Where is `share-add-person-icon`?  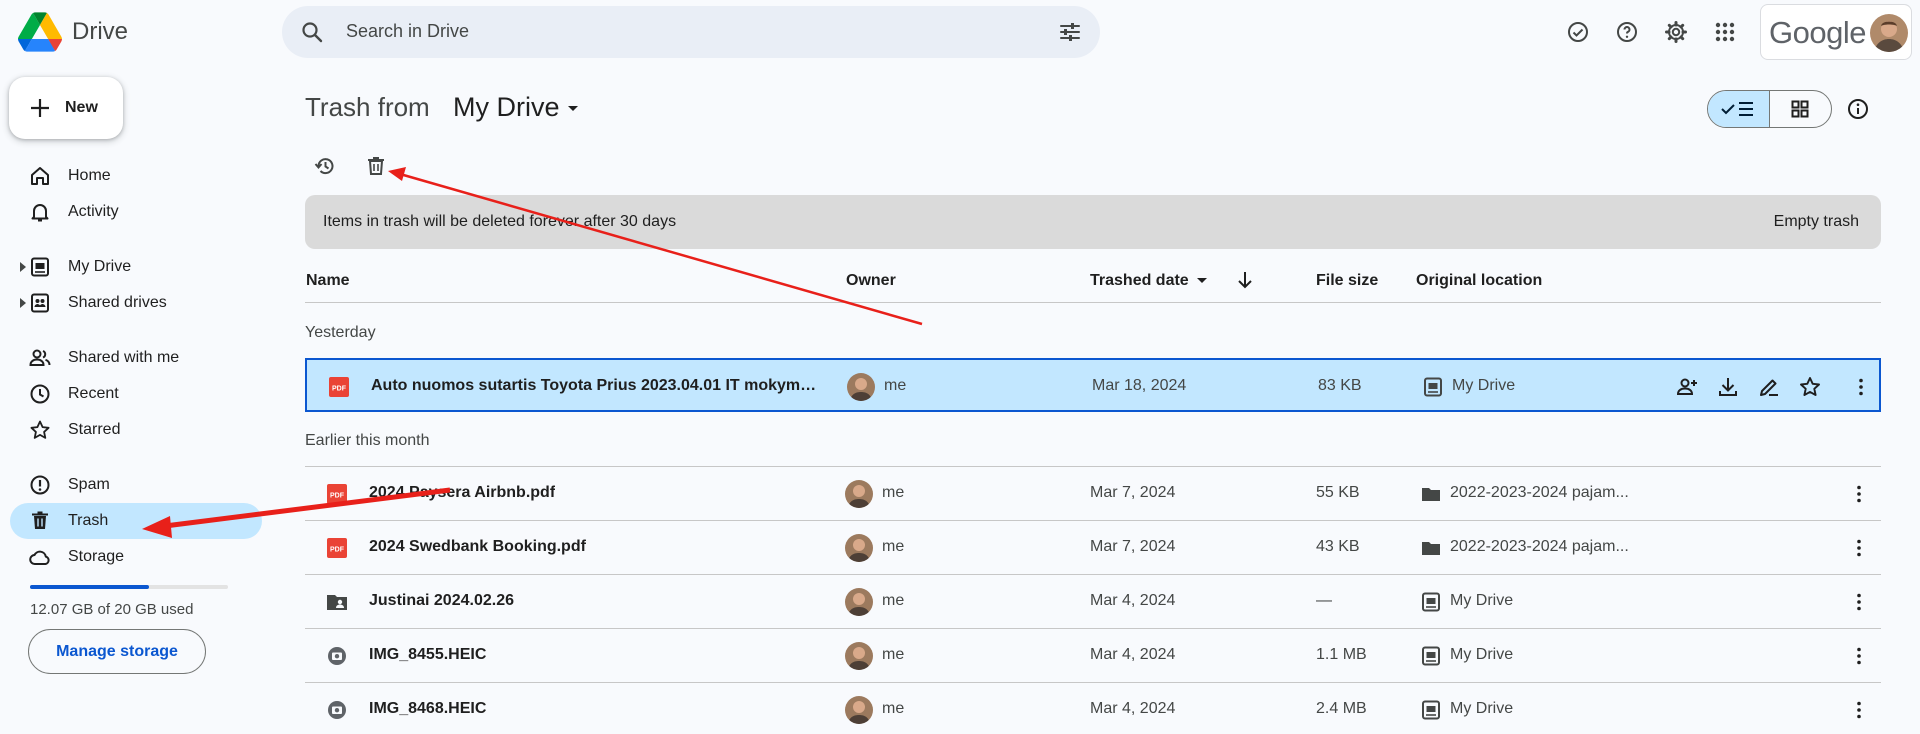 share-add-person-icon is located at coordinates (1687, 387).